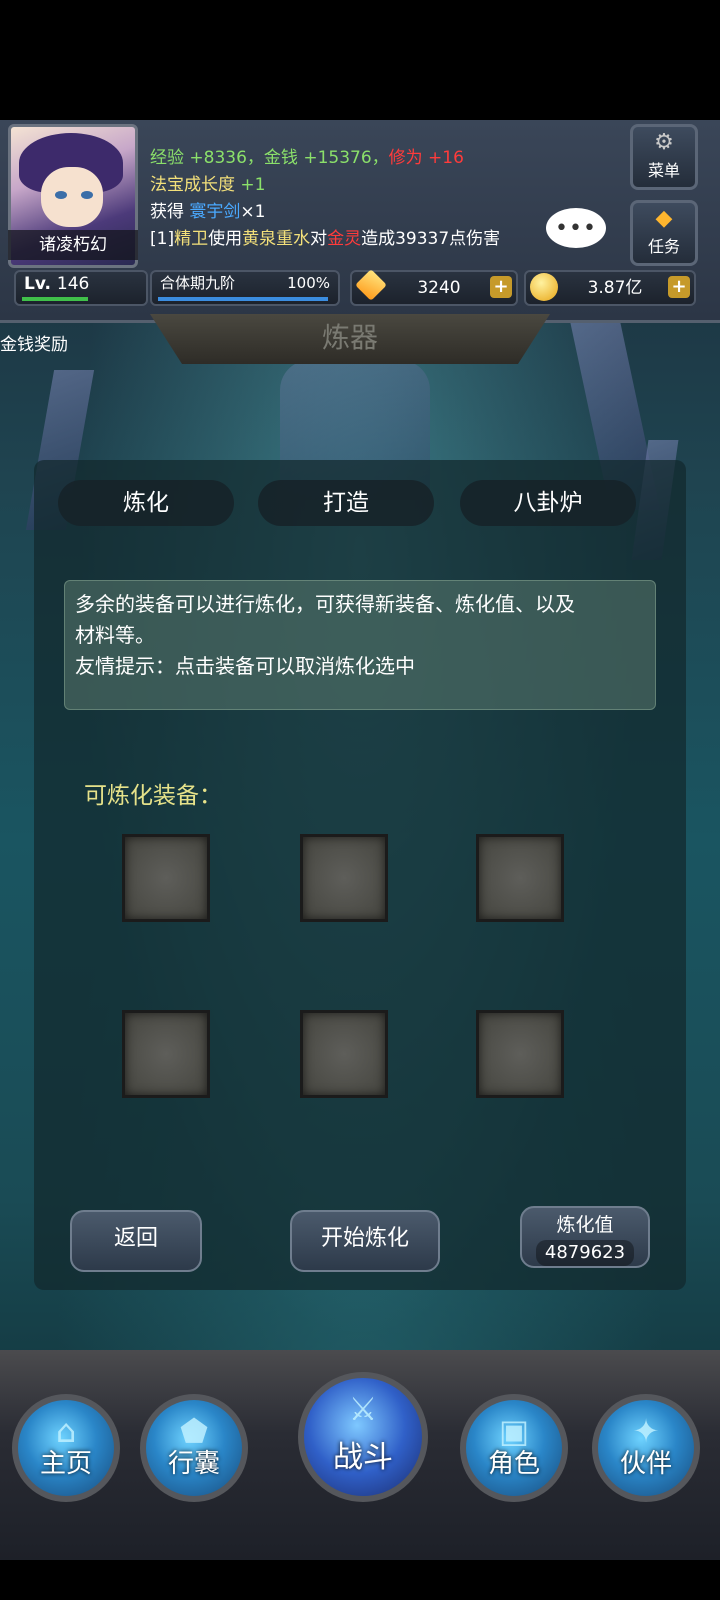  I want to click on gold-currency: 3.87亿 +, so click(610, 288).